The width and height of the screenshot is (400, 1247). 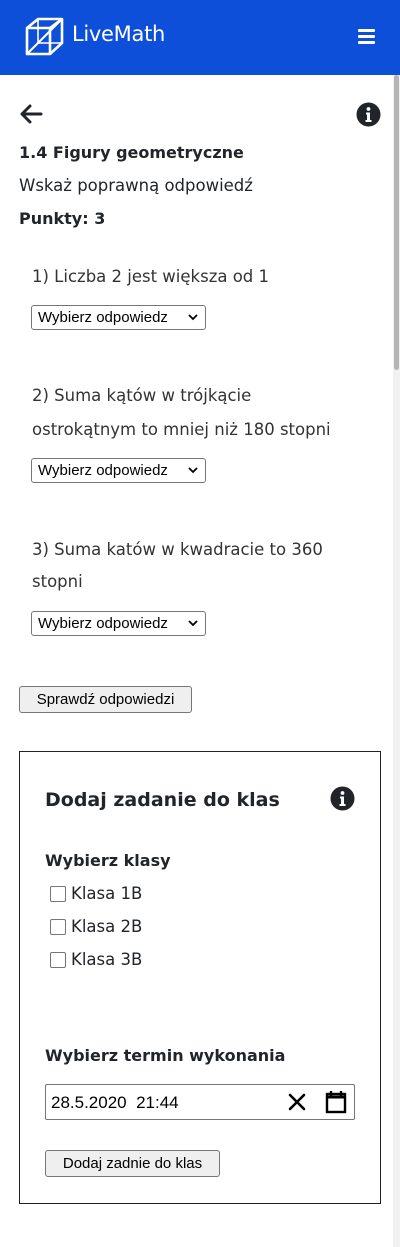 What do you see at coordinates (58, 927) in the screenshot?
I see `class-2b-checkbox` at bounding box center [58, 927].